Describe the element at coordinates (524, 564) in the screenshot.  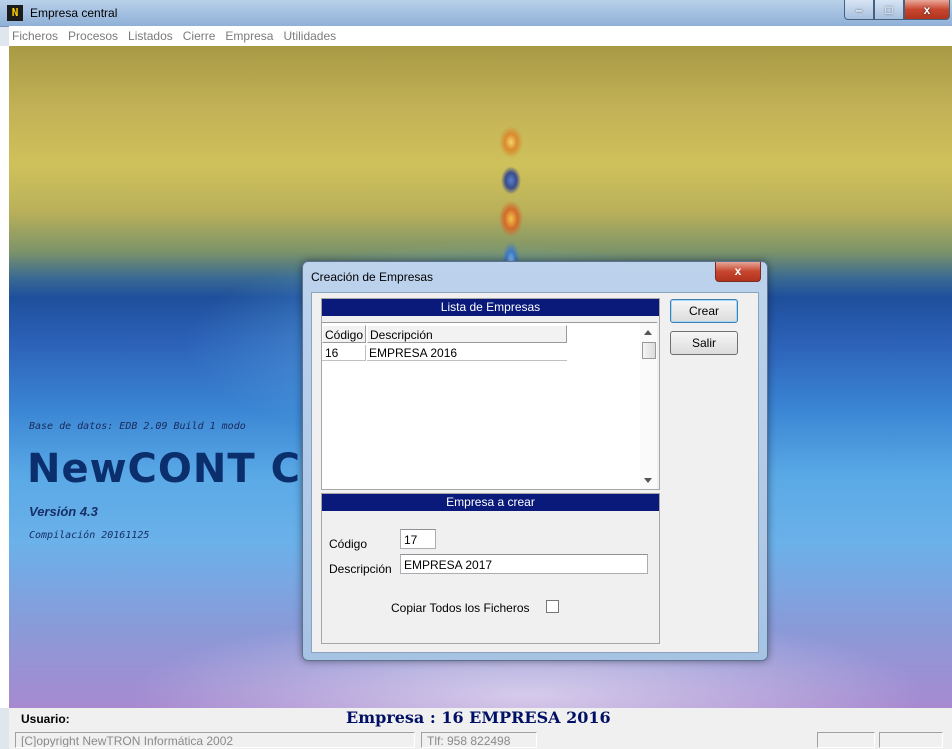
I see `descripcion-input: EMPRESA 2017` at that location.